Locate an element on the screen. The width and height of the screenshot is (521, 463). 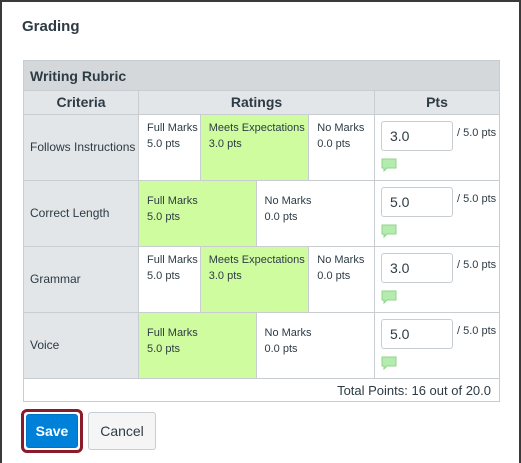
cancel-button: Cancel is located at coordinates (122, 431).